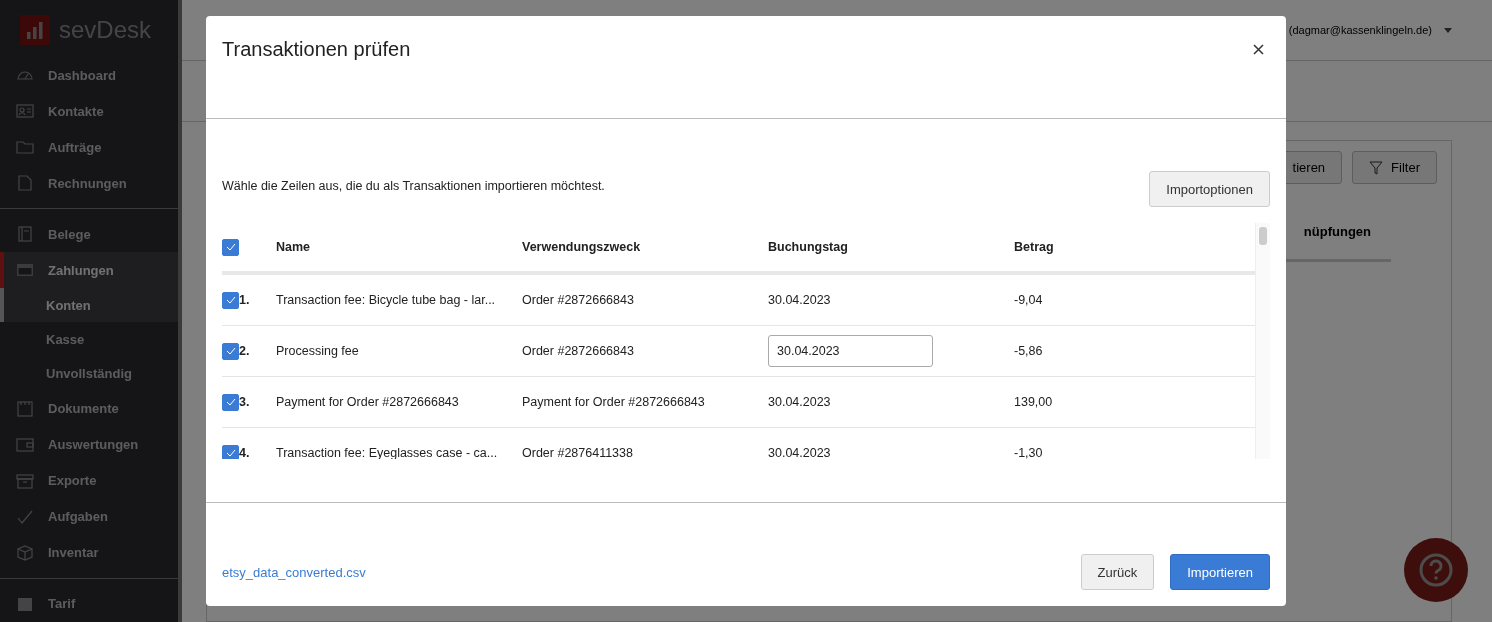 The width and height of the screenshot is (1492, 622). Describe the element at coordinates (244, 452) in the screenshot. I see `row-number: 4.` at that location.